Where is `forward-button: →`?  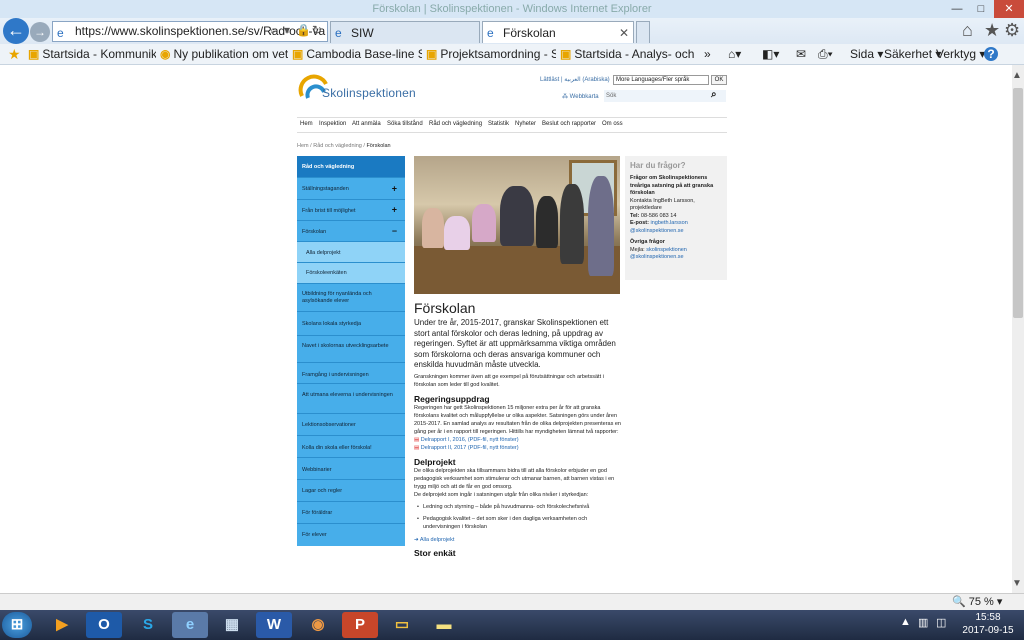
forward-button: → is located at coordinates (40, 32).